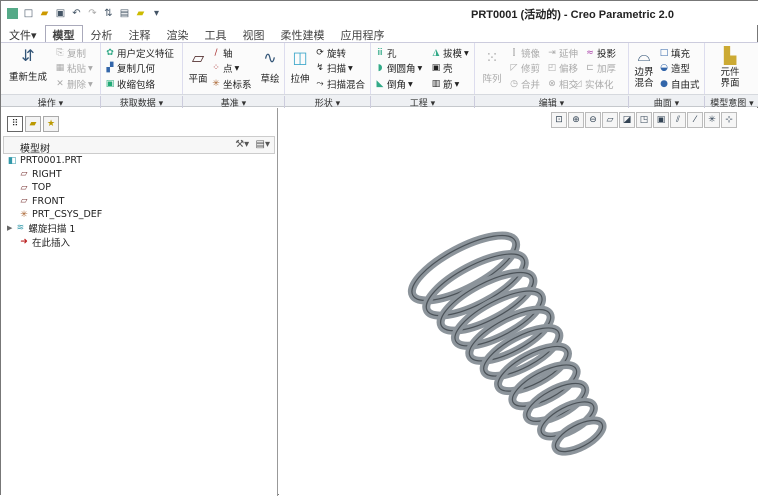 Image resolution: width=758 pixels, height=496 pixels. I want to click on group-shapes: ◫ 拉伸 ⟳ 旋转 ↯ 扫描 ▾ ⤳ 扫描混合, so click(328, 69).